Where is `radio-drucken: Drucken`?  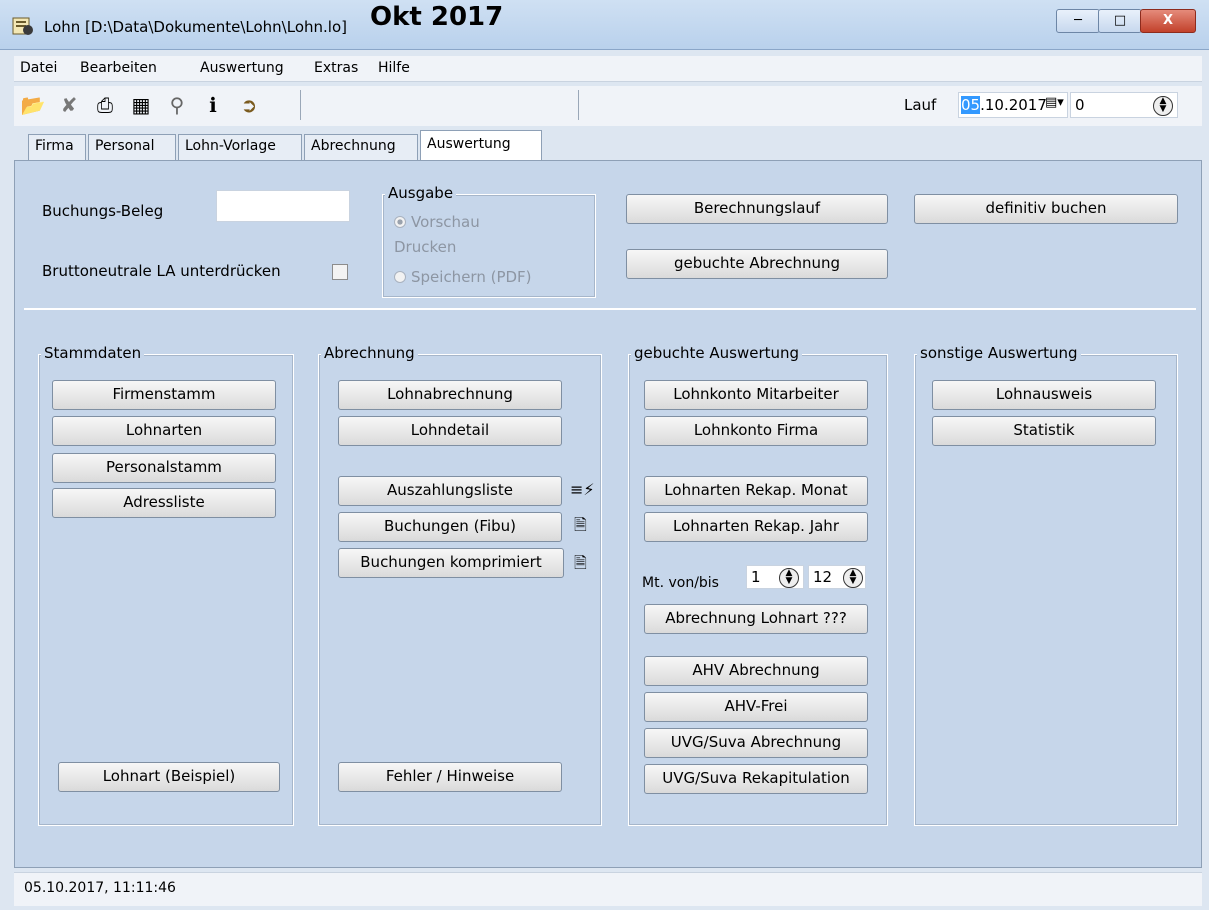 radio-drucken: Drucken is located at coordinates (425, 247).